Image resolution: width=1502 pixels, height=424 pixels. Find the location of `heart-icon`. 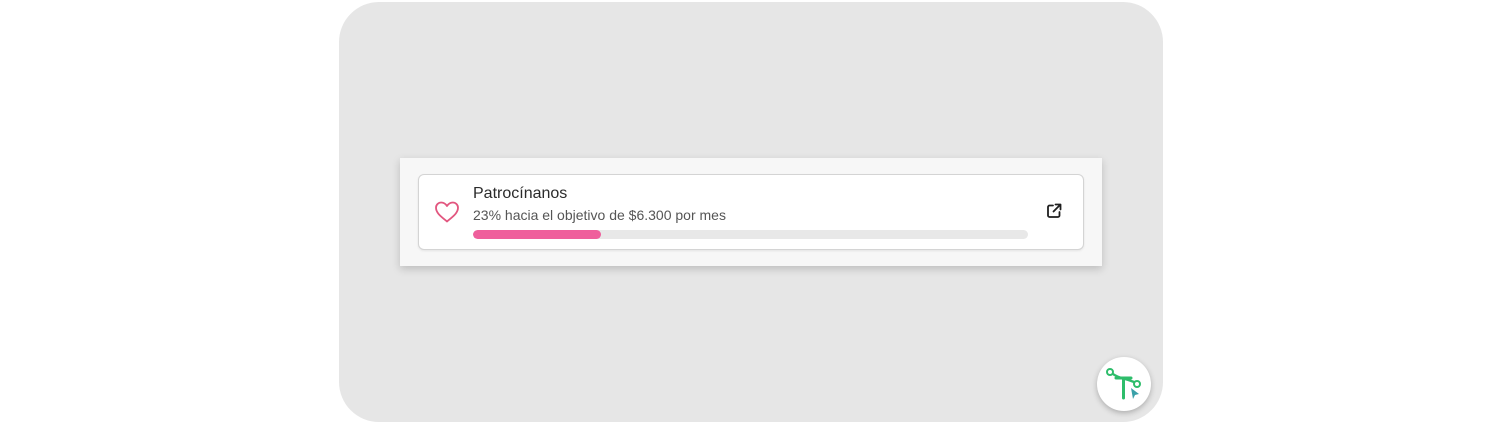

heart-icon is located at coordinates (447, 212).